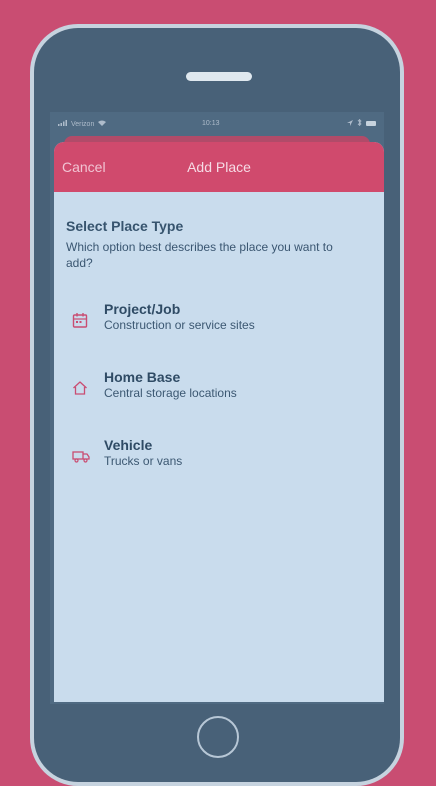 This screenshot has height=786, width=436. What do you see at coordinates (143, 461) in the screenshot?
I see `option-subtitle: Trucks or vans` at bounding box center [143, 461].